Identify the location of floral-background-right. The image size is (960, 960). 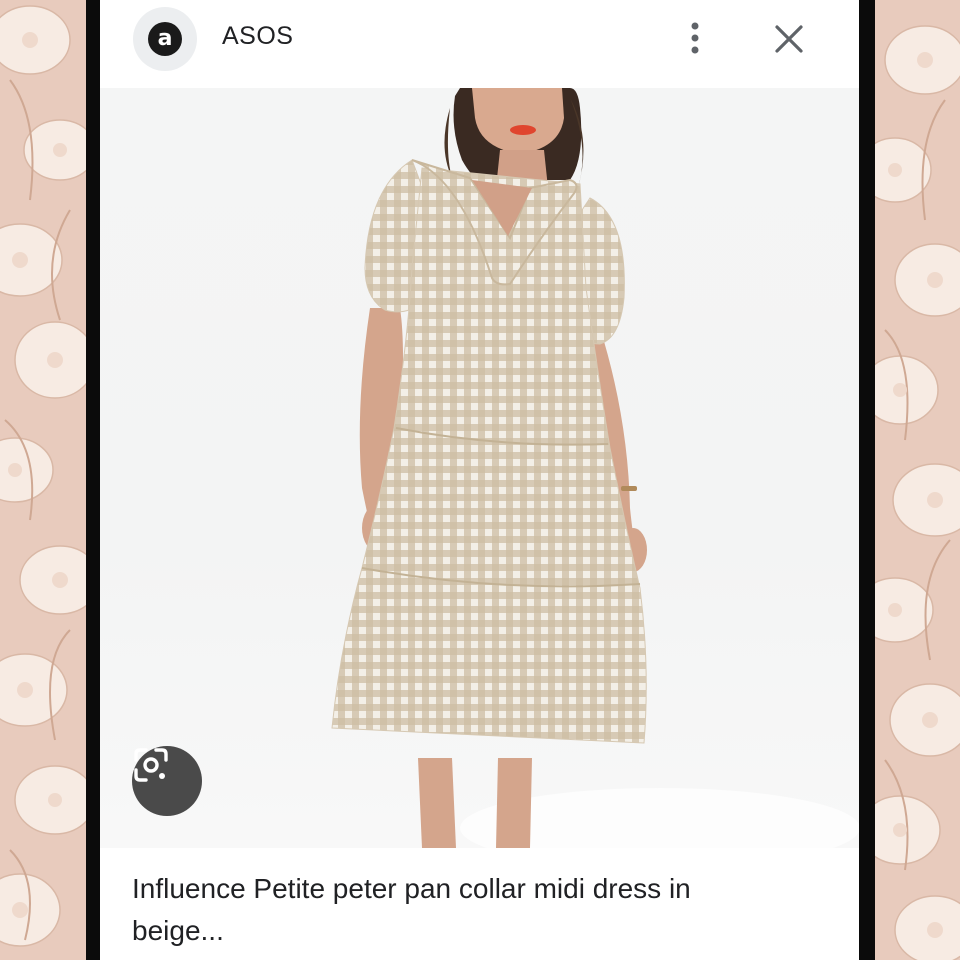
(917, 480).